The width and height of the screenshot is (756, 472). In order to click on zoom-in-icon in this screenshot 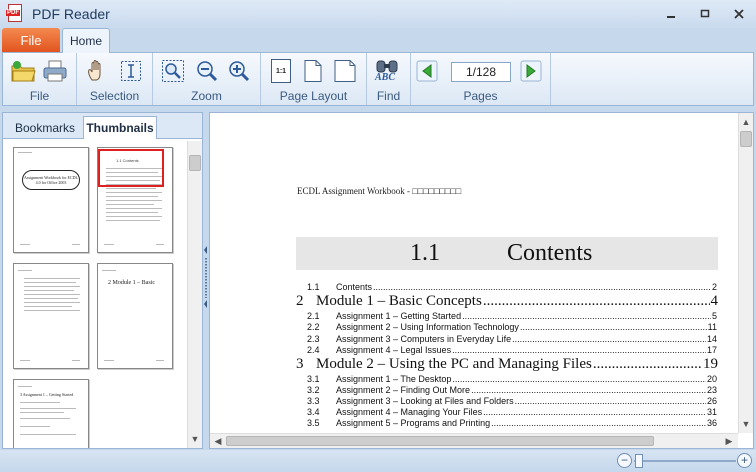, I will do `click(239, 71)`.